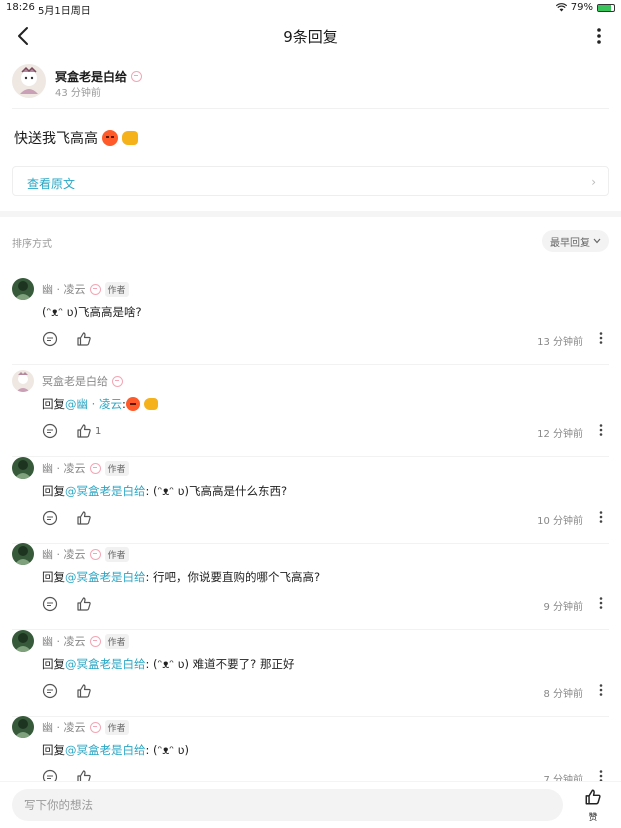 Image resolution: width=621 pixels, height=828 pixels. I want to click on like-count: 1, so click(98, 431).